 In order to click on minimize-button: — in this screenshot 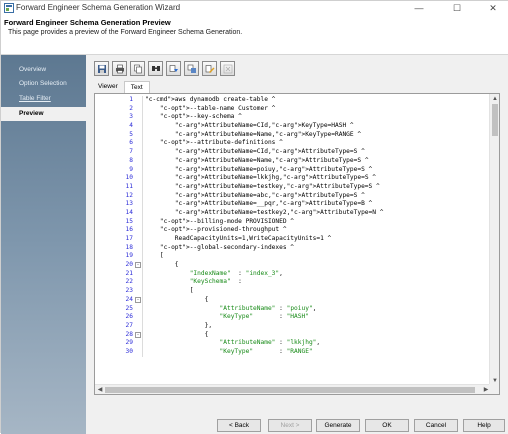, I will do `click(419, 8)`.